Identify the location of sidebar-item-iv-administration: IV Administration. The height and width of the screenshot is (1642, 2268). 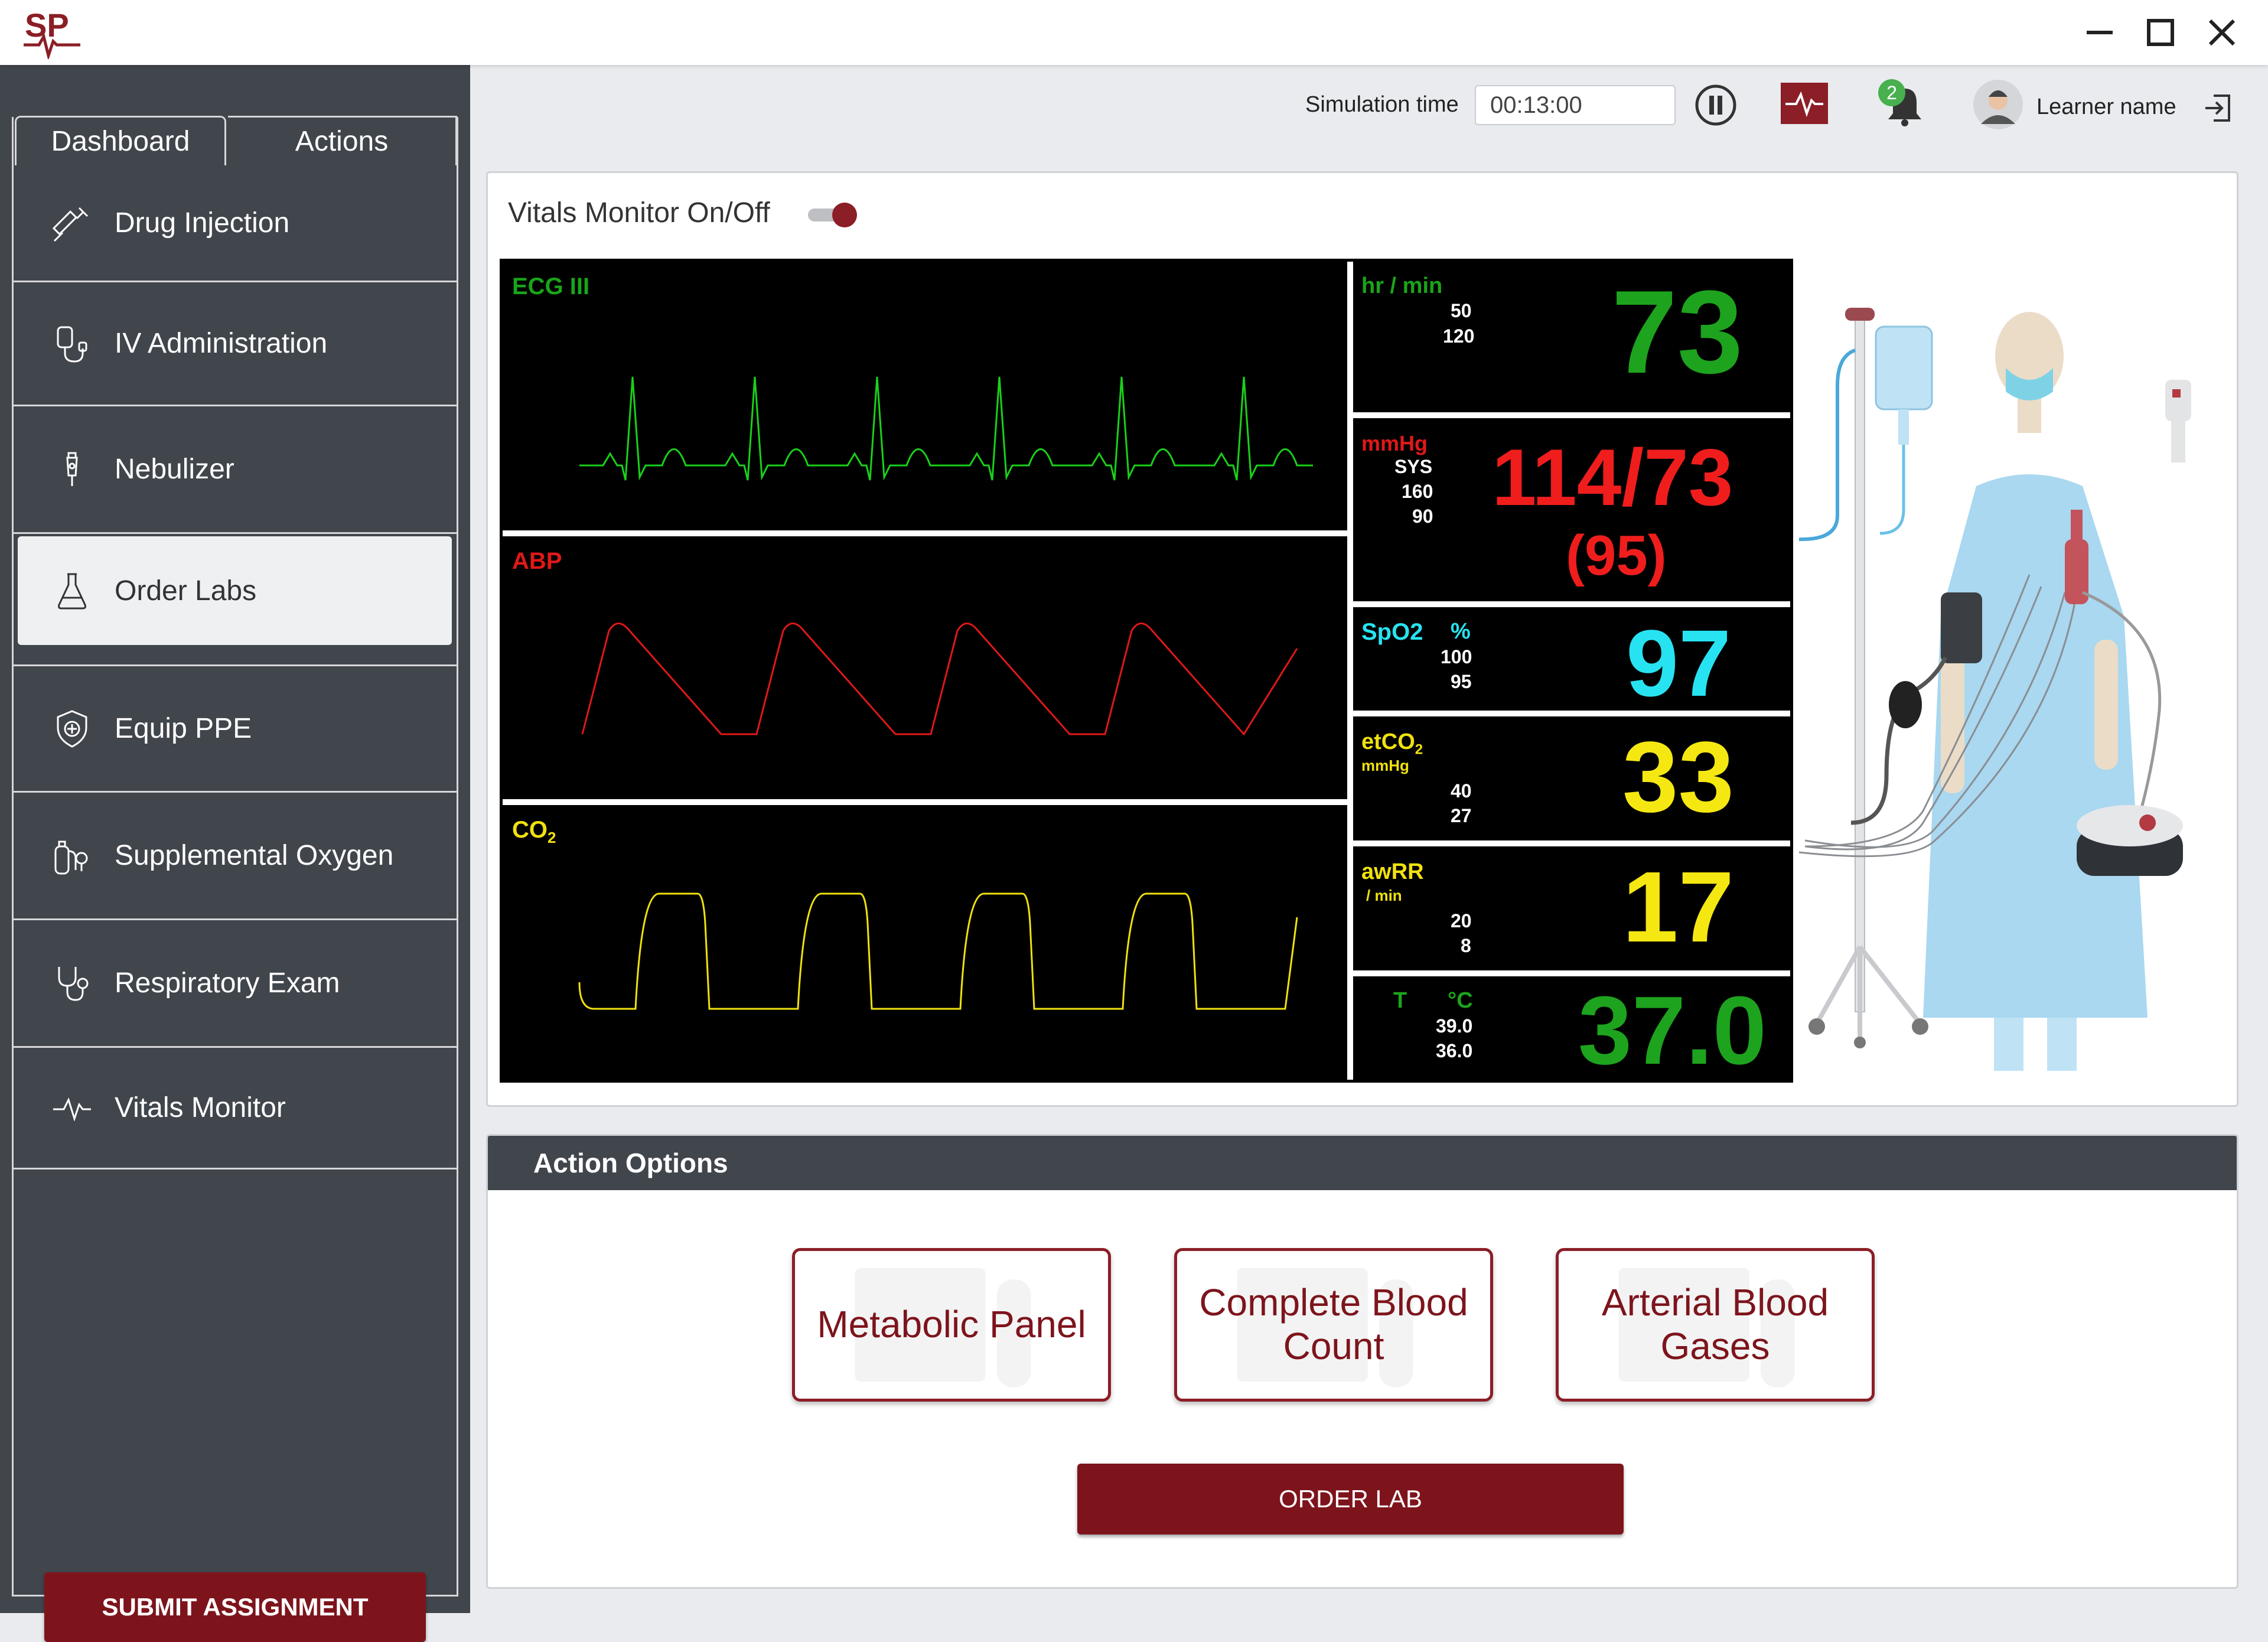
(235, 344).